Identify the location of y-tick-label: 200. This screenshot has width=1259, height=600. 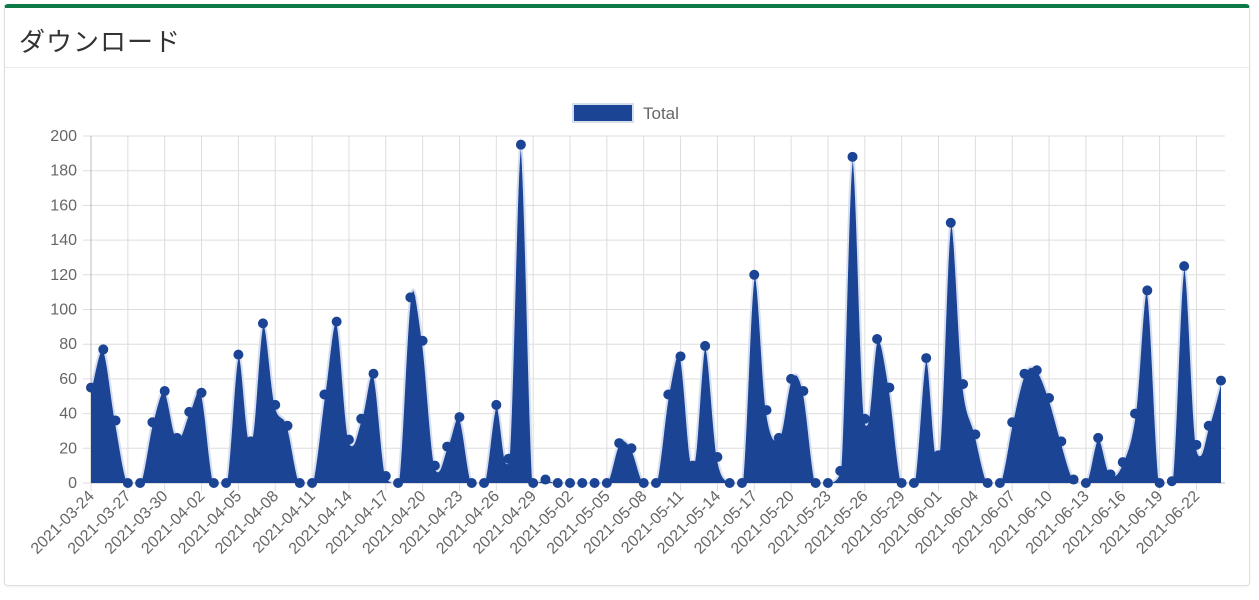
(63, 136).